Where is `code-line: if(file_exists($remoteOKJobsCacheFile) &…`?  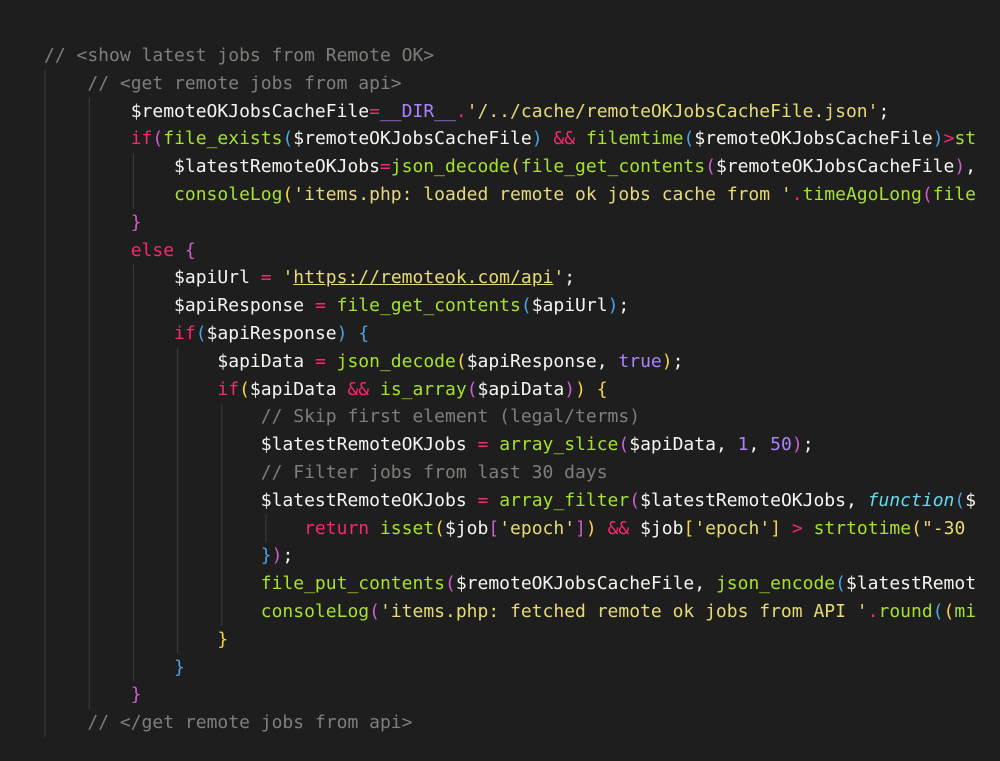 code-line: if(file_exists($remoteOKJobsCacheFile) &… is located at coordinates (510, 139).